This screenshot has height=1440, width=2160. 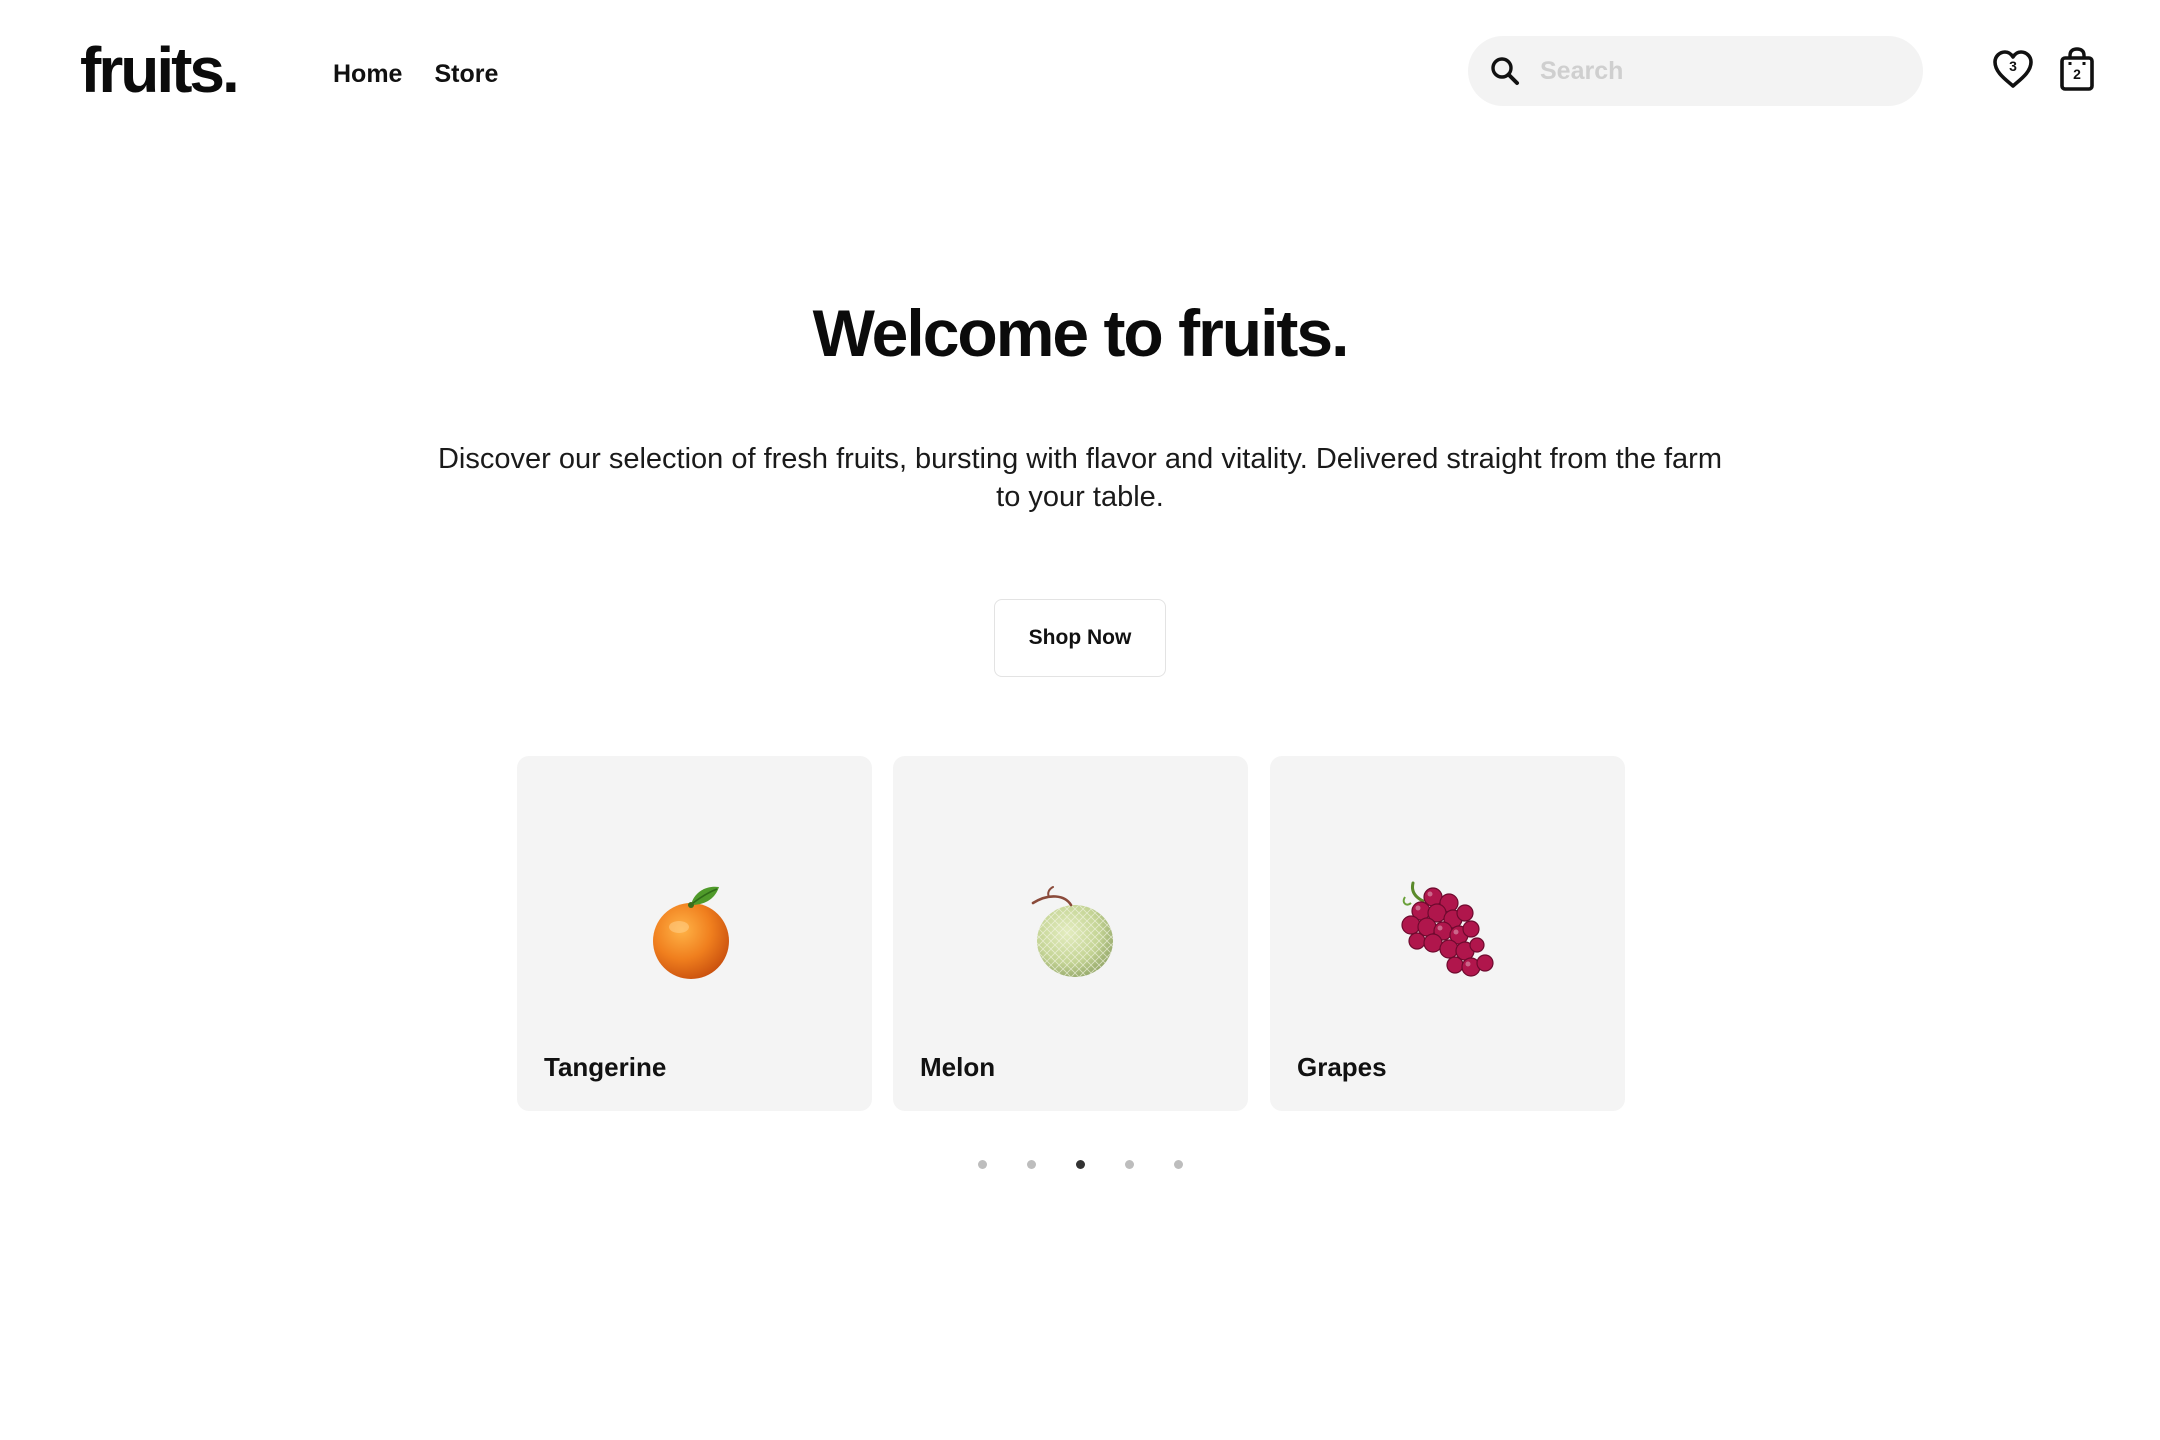 I want to click on wishlist-count: 3, so click(x=2013, y=66).